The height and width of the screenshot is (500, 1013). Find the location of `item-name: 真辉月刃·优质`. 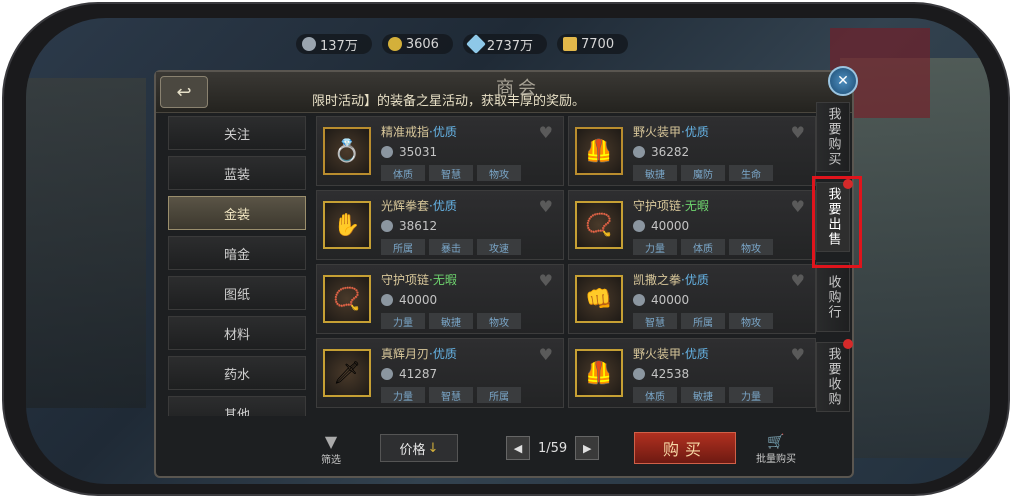

item-name: 真辉月刃·优质 is located at coordinates (419, 354).